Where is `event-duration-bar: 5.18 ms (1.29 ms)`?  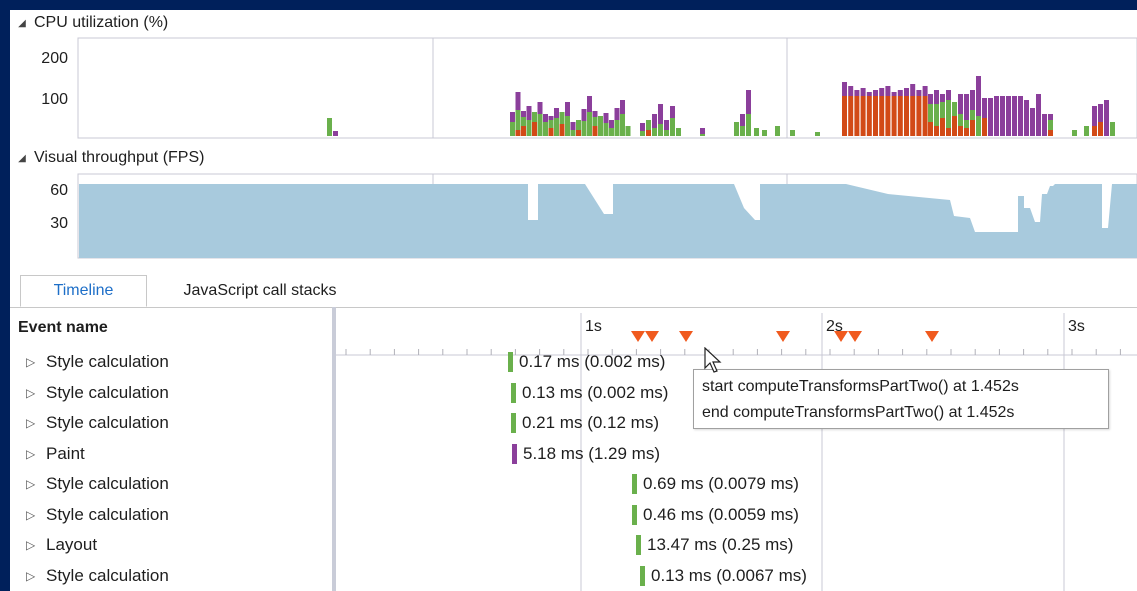 event-duration-bar: 5.18 ms (1.29 ms) is located at coordinates (586, 454).